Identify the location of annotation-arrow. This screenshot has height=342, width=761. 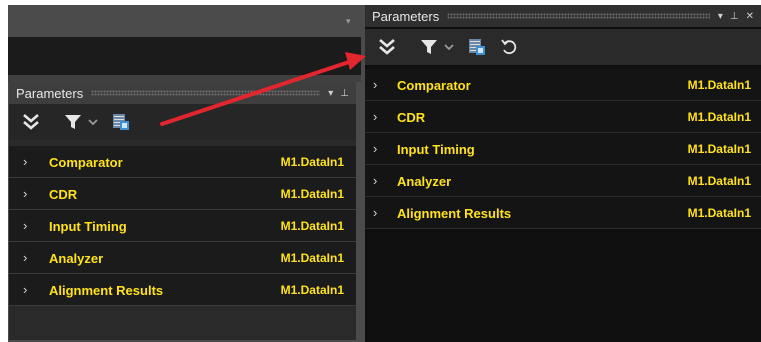
(263, 89).